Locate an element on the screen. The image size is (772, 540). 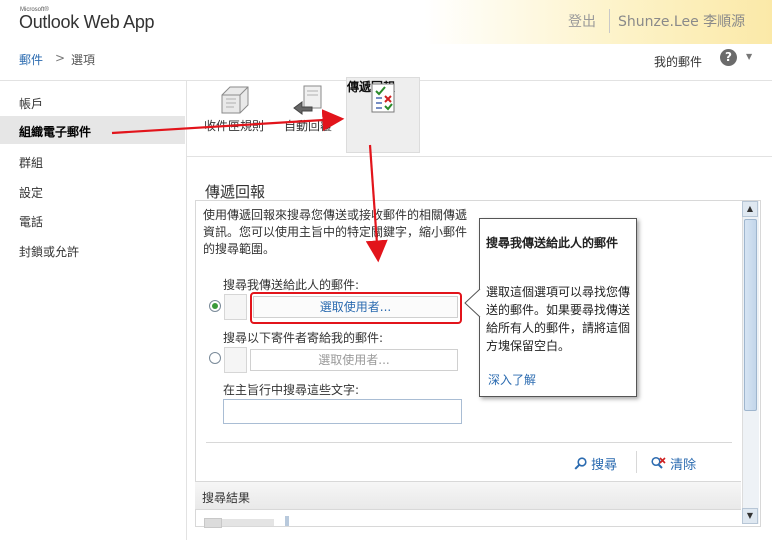
annotation-arrow-to-picker is located at coordinates (376, 203).